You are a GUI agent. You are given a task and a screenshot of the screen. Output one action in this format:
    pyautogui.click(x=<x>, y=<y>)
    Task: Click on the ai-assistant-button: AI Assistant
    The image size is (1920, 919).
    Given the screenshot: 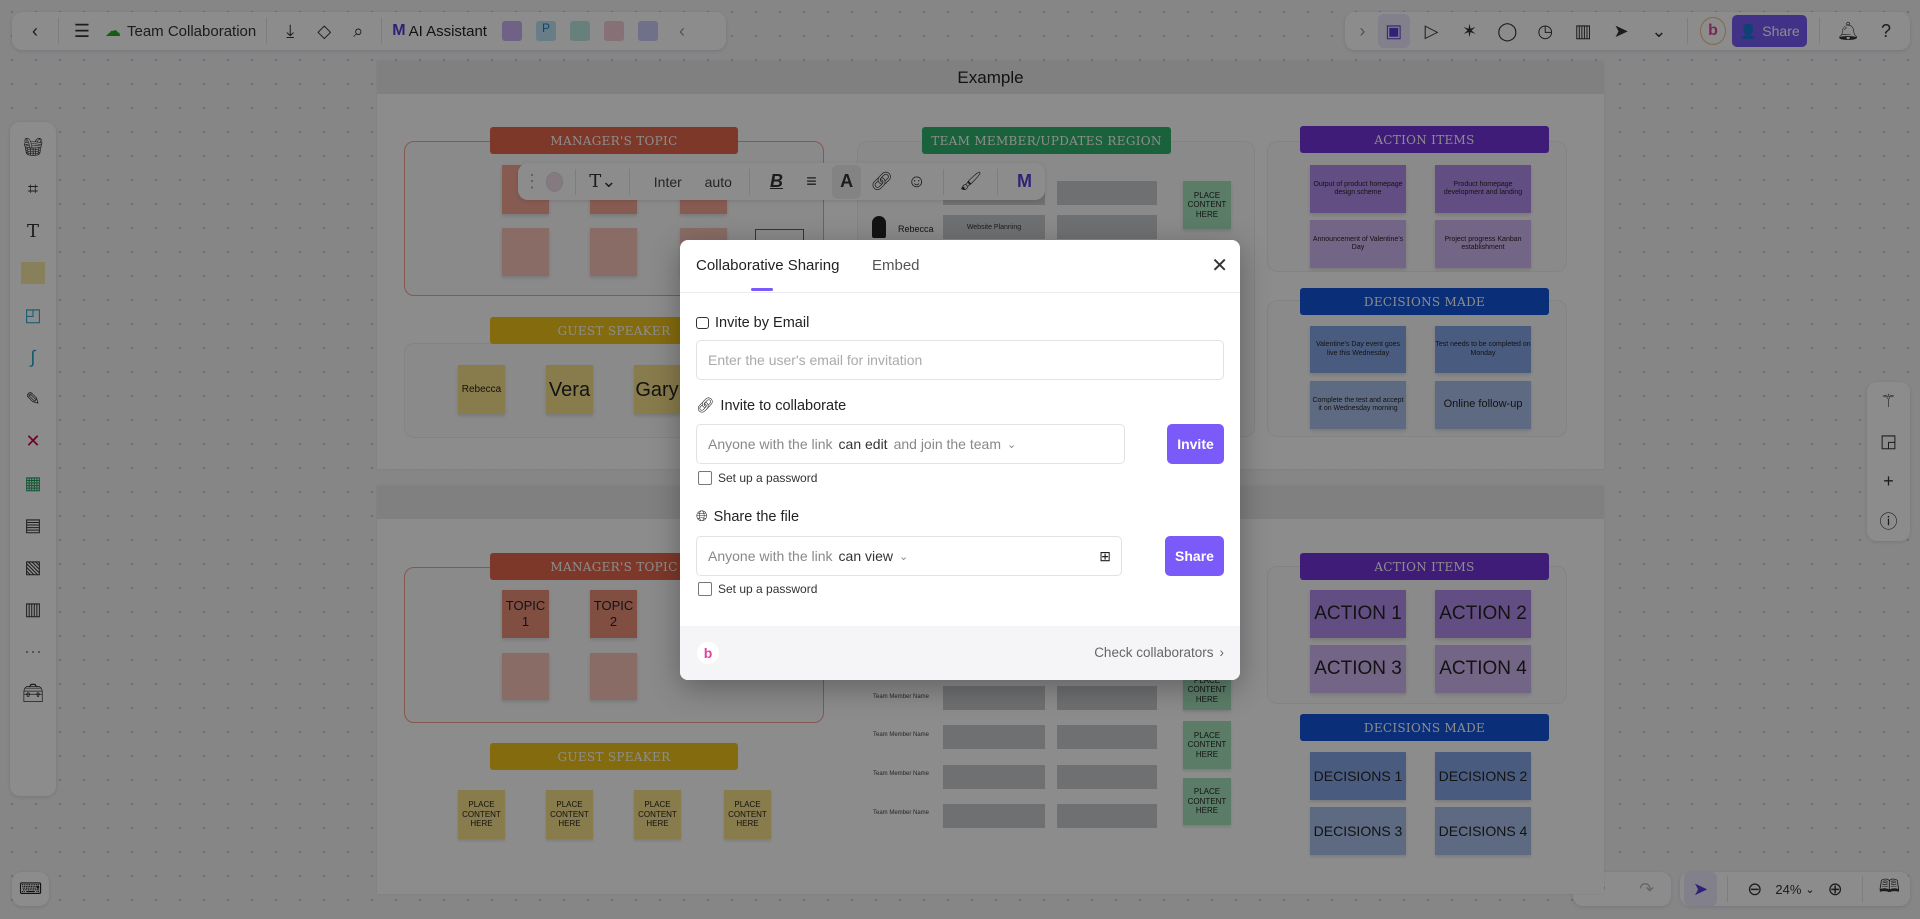 What is the action you would take?
    pyautogui.click(x=448, y=31)
    